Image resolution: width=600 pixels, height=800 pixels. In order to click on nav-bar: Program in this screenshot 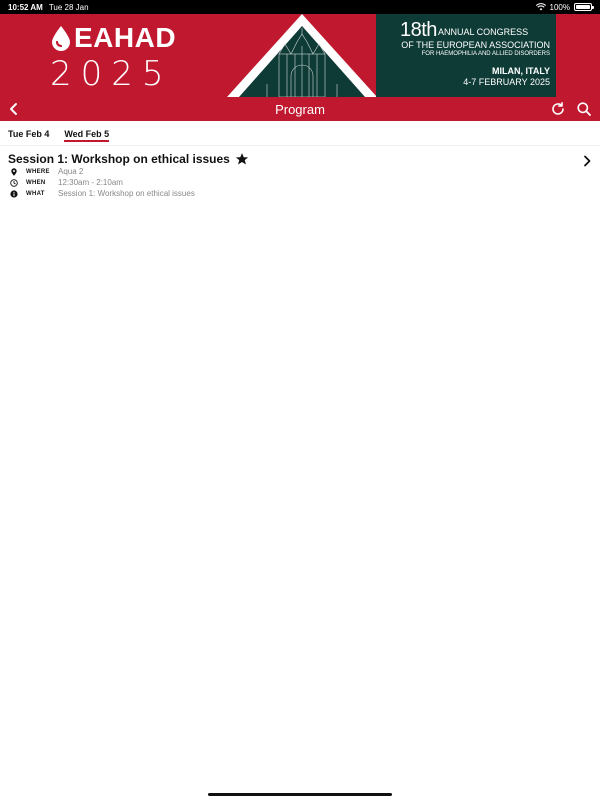, I will do `click(300, 109)`.